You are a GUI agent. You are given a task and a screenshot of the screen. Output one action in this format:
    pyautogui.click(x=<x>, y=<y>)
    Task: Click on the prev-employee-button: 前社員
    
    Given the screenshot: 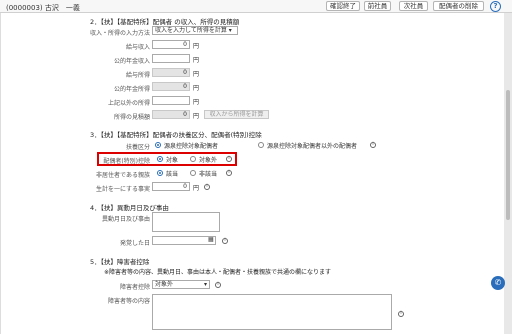 What is the action you would take?
    pyautogui.click(x=377, y=6)
    